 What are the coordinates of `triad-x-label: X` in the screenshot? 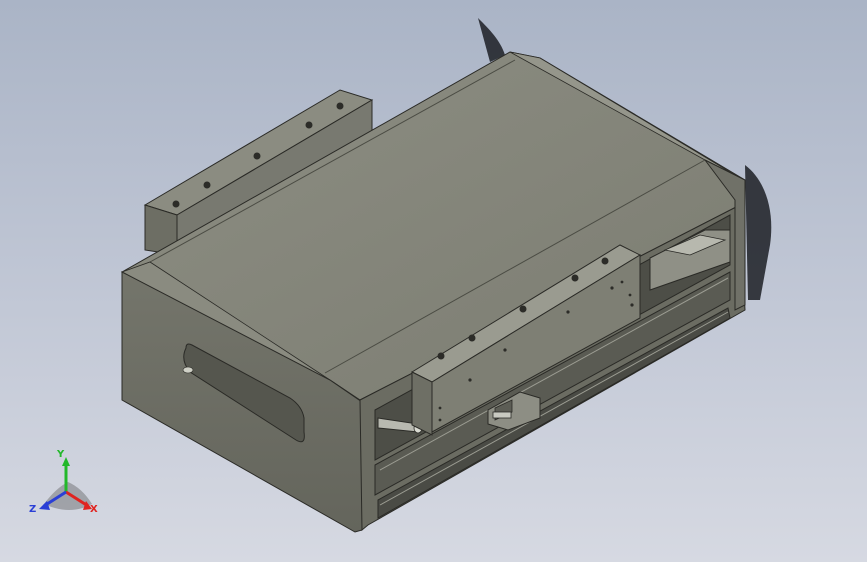 It's located at (94, 509).